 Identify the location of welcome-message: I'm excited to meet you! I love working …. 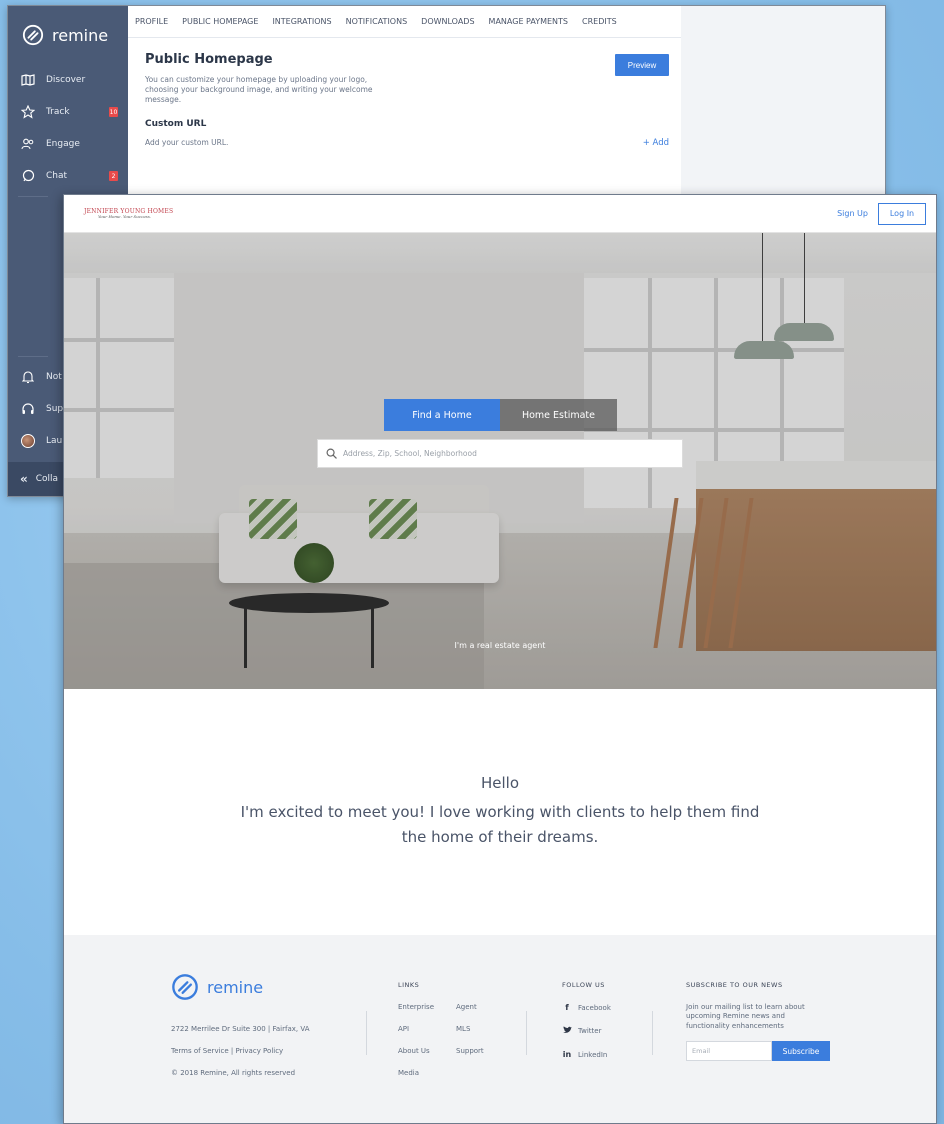
(500, 824).